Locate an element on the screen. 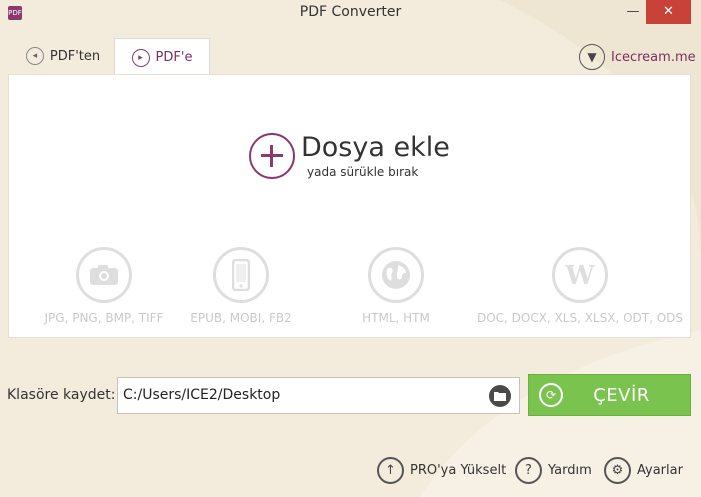 The image size is (701, 497). help-button: ? Yardım is located at coordinates (553, 470).